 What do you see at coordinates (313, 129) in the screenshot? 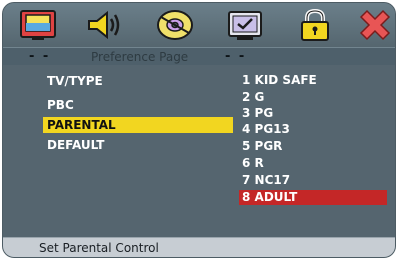
I see `rating-option-pg13: 4 PG13` at bounding box center [313, 129].